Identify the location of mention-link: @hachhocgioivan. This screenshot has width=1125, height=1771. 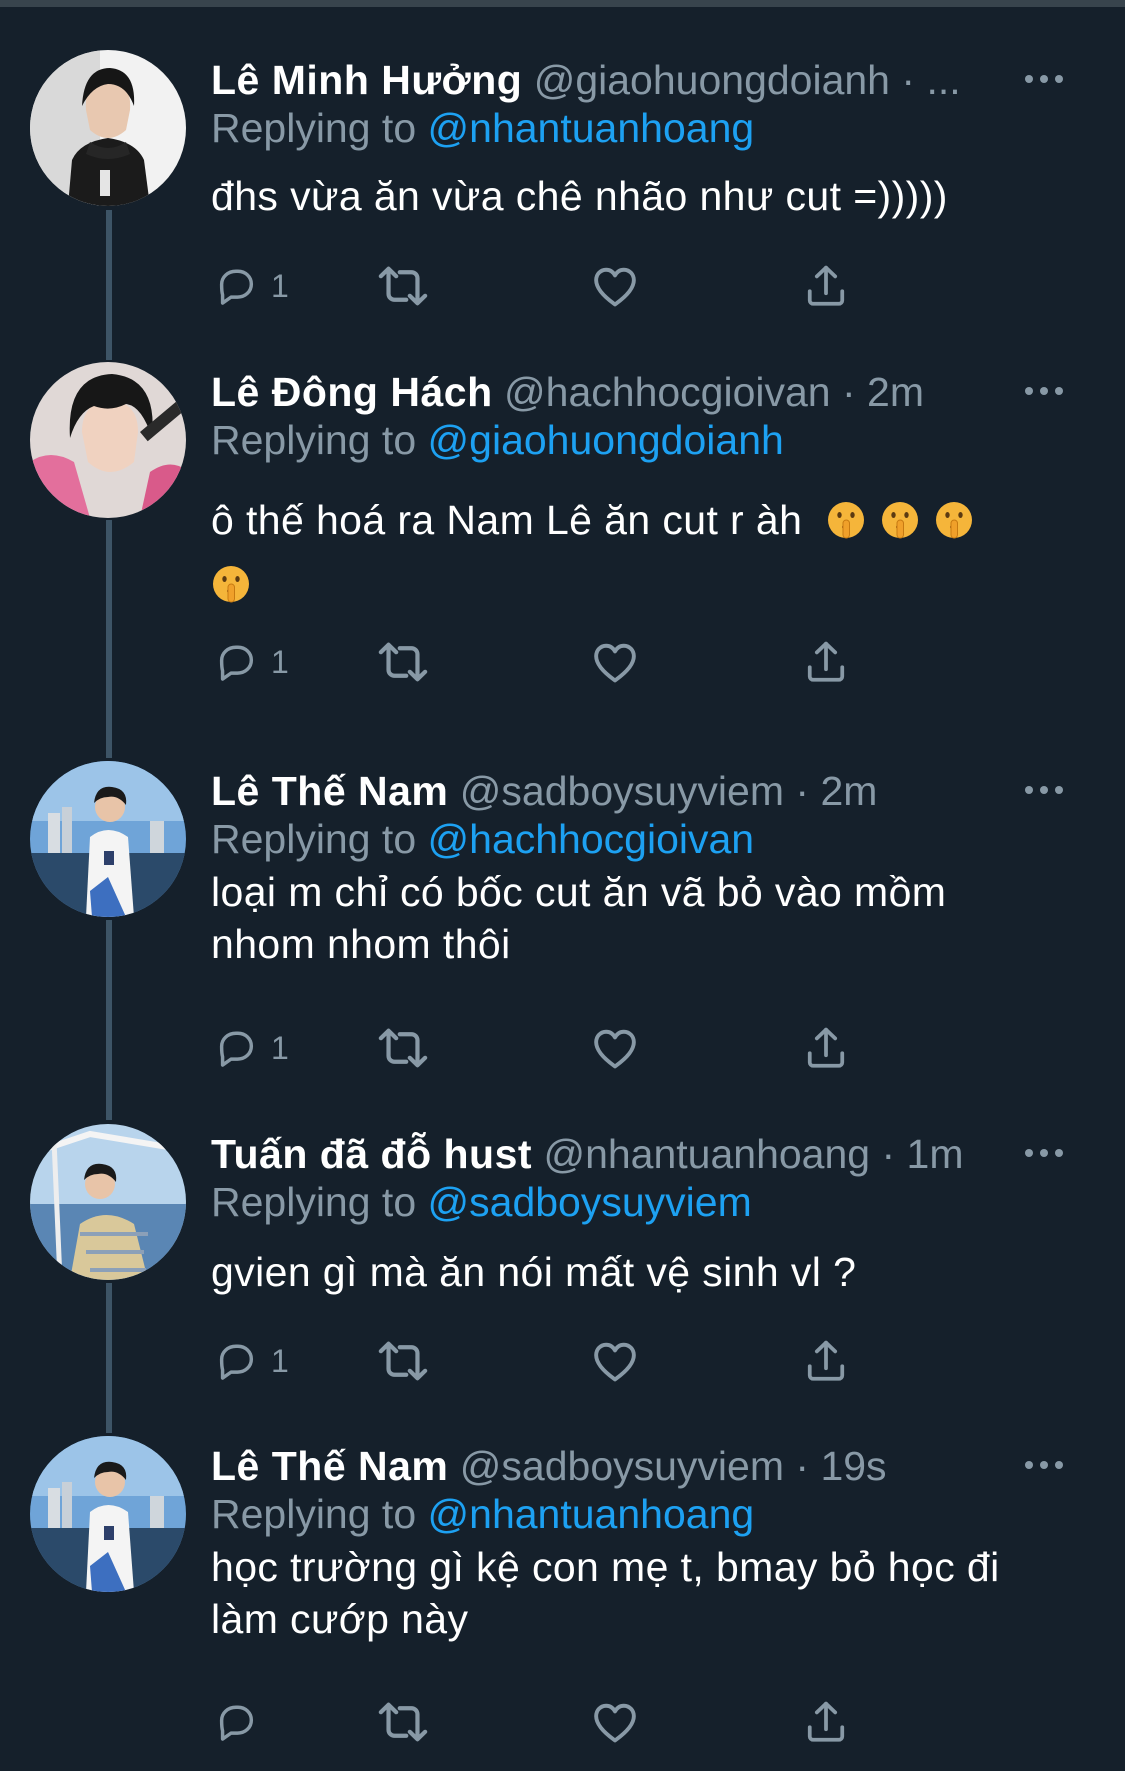
(591, 839).